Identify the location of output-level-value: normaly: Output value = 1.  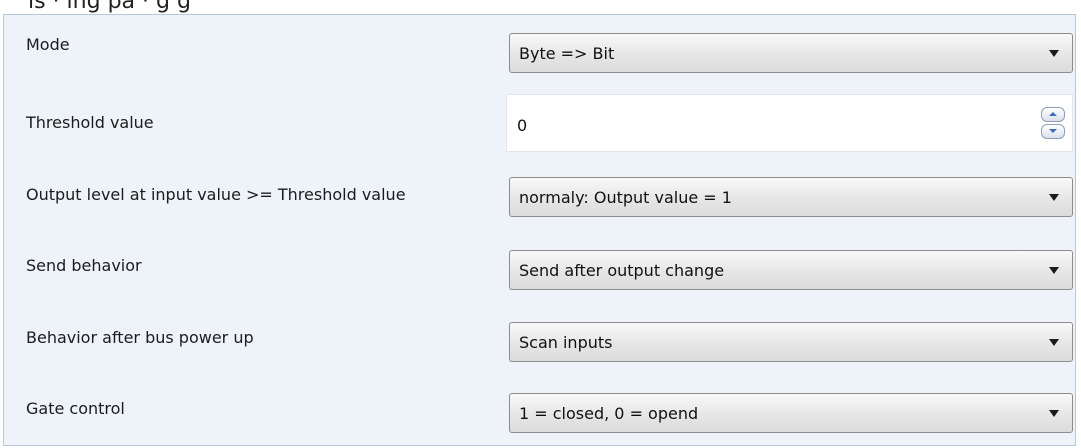
(625, 197).